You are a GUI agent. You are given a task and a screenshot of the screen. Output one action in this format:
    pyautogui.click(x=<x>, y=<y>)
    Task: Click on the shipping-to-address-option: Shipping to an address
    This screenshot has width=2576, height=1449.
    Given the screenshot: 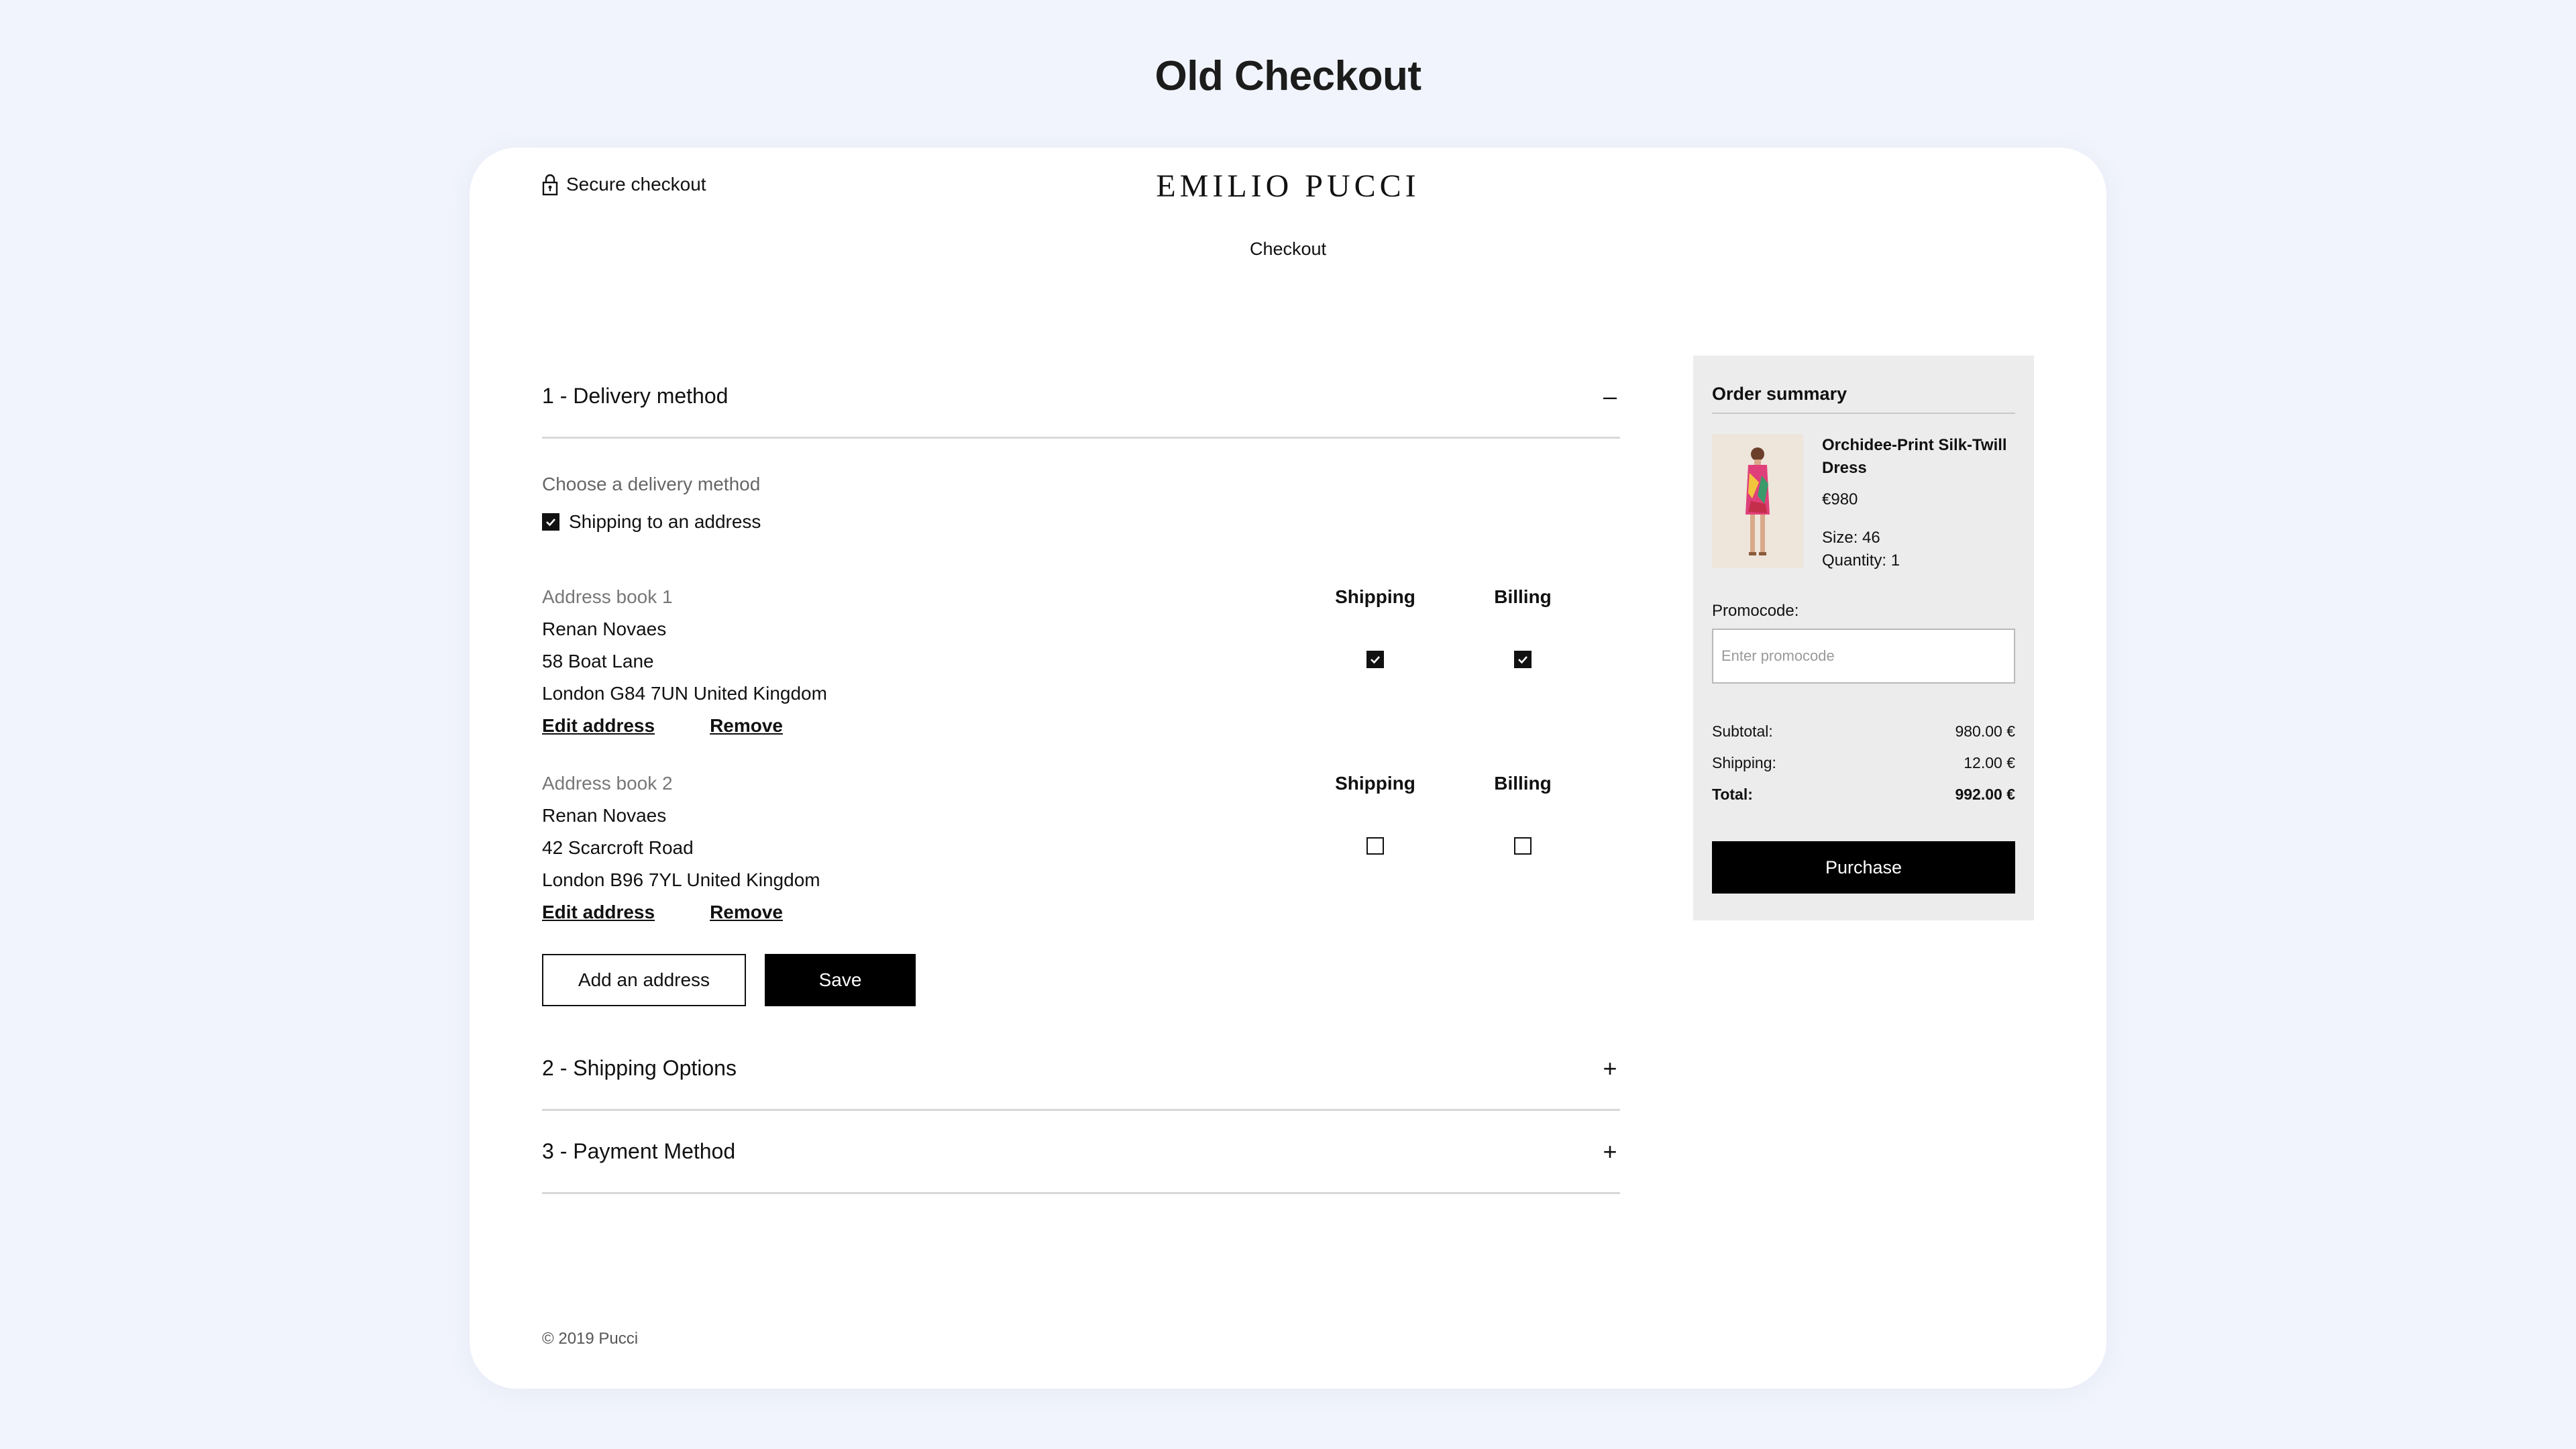 What is the action you would take?
    pyautogui.click(x=1081, y=522)
    